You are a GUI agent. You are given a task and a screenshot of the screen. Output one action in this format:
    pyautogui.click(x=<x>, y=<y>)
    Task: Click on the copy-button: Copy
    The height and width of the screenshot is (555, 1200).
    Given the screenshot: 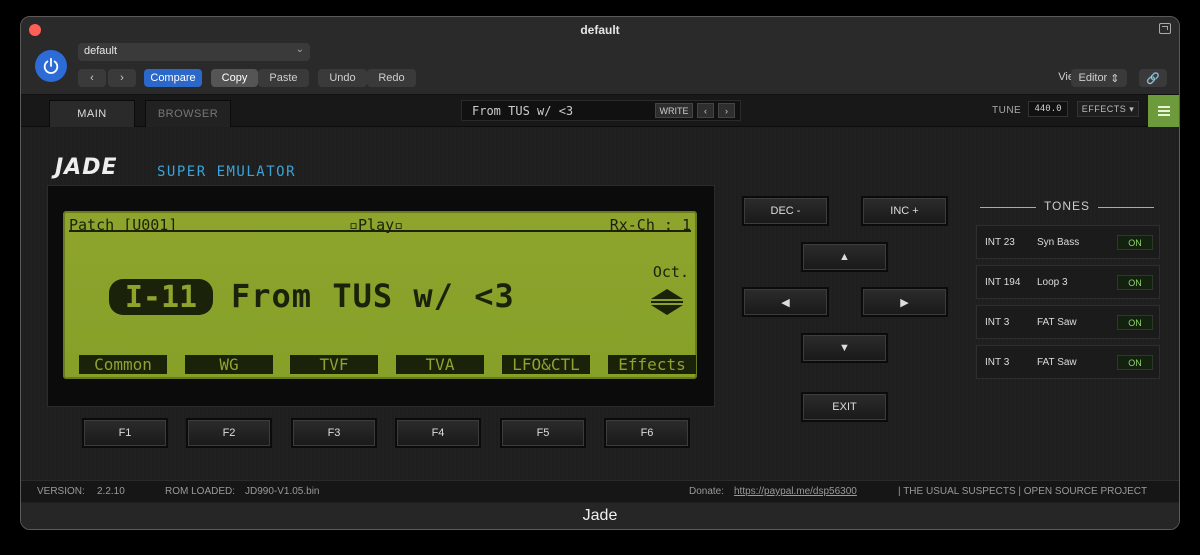 What is the action you would take?
    pyautogui.click(x=234, y=78)
    